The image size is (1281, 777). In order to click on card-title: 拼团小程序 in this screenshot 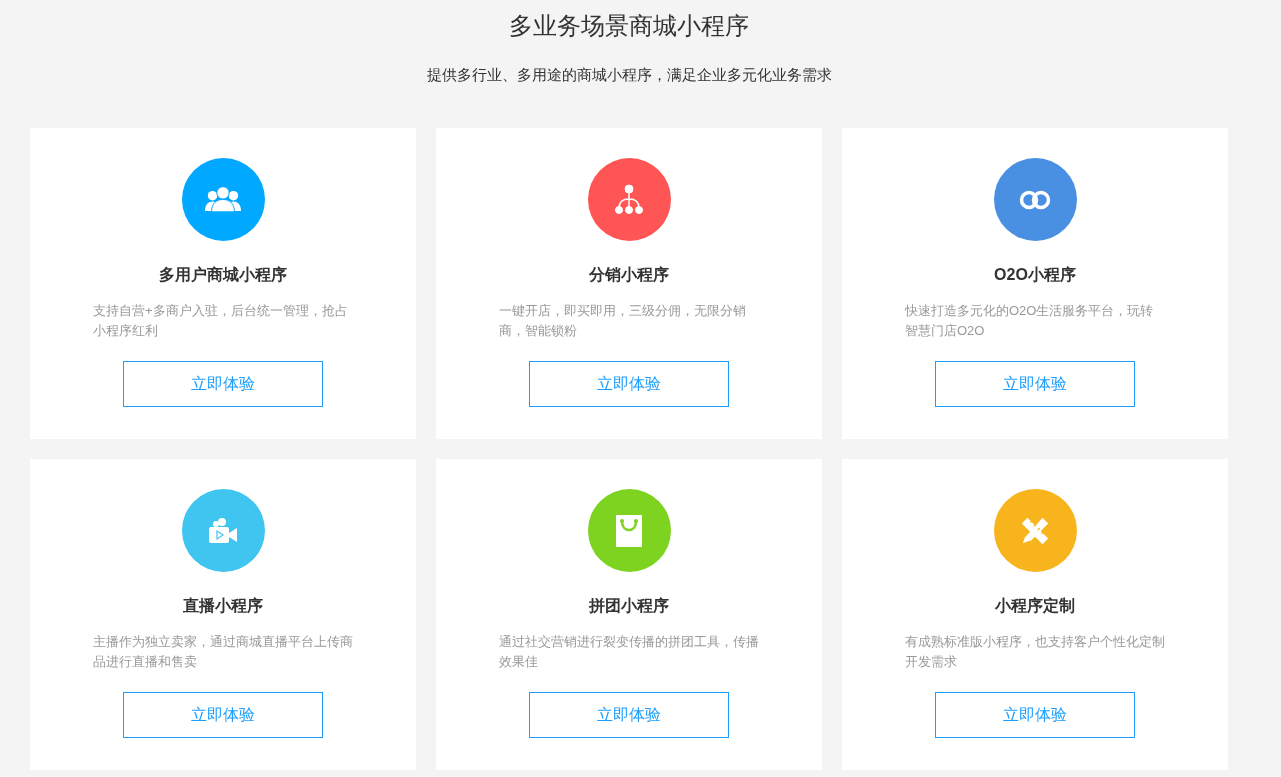, I will do `click(629, 606)`.